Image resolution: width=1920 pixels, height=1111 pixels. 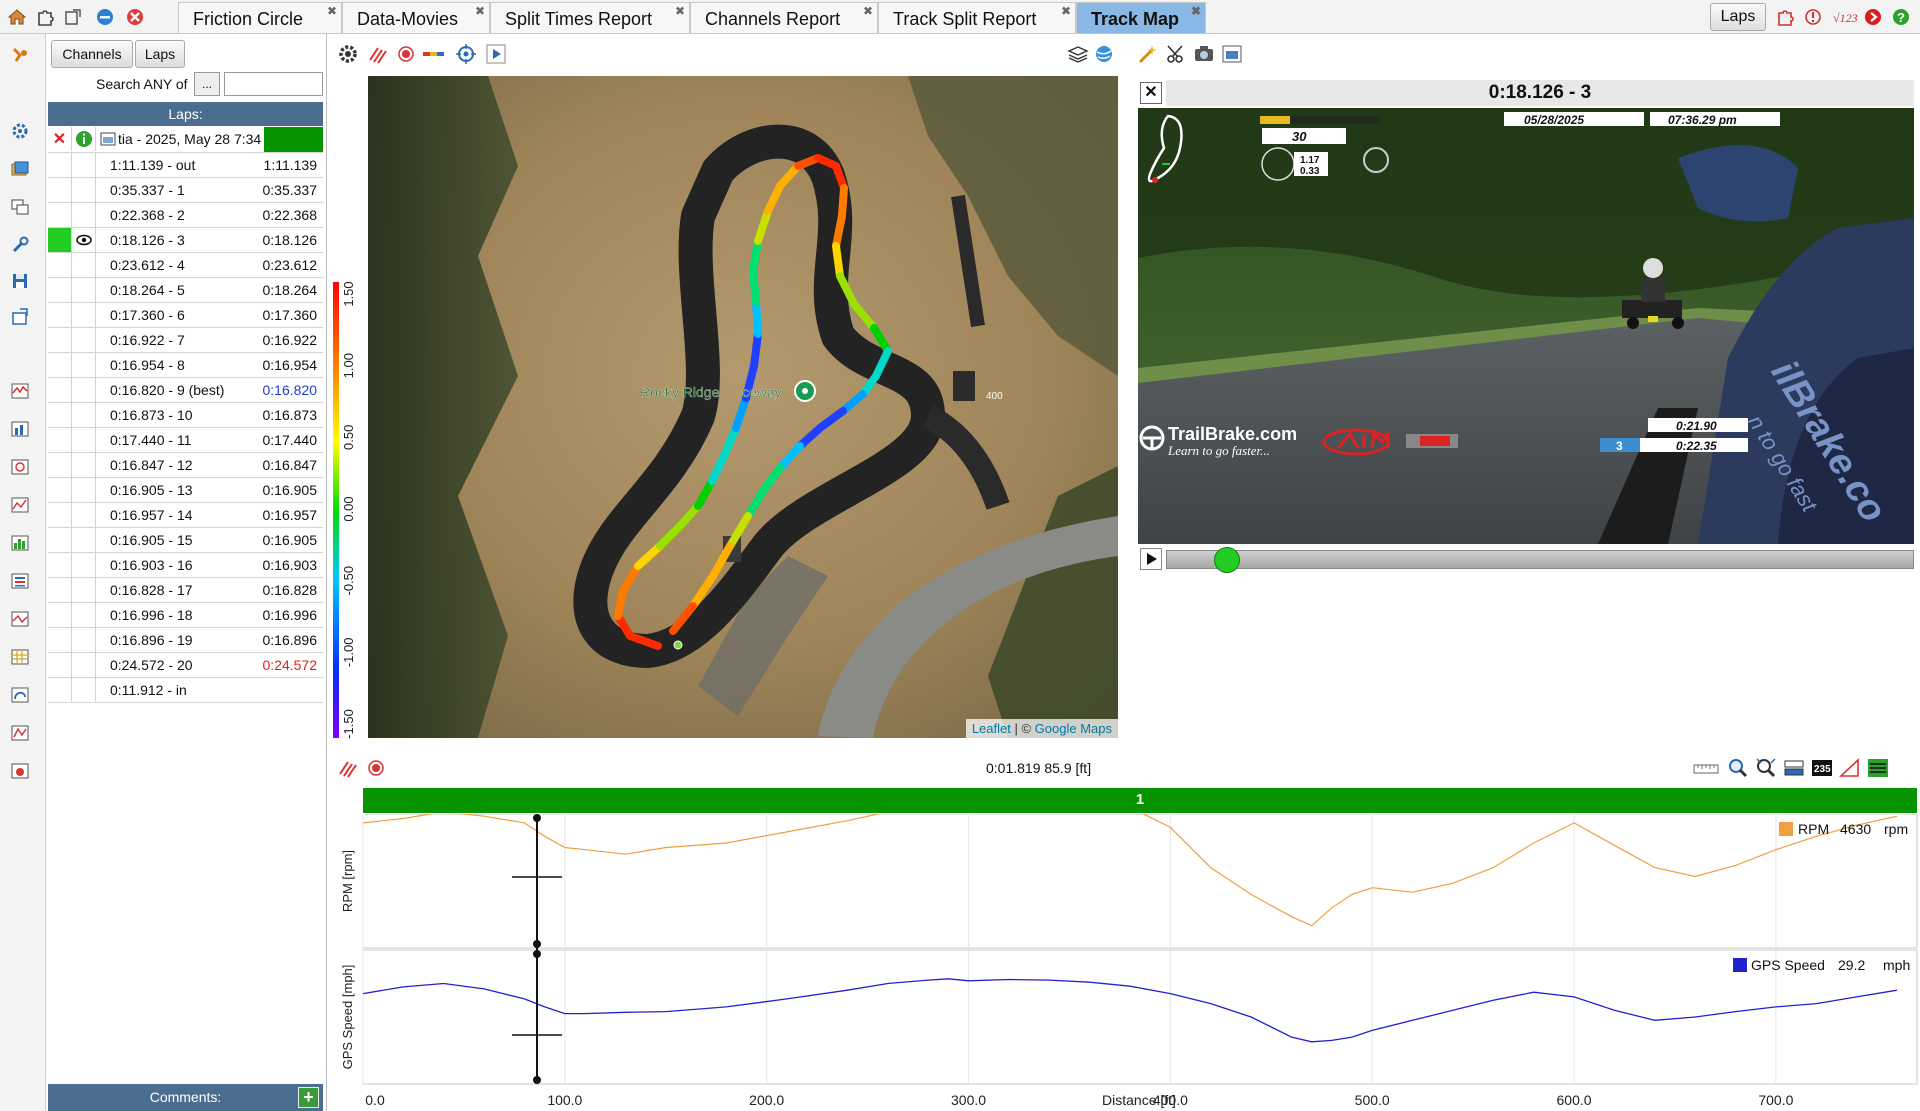 I want to click on record-icon, so click(x=20, y=771).